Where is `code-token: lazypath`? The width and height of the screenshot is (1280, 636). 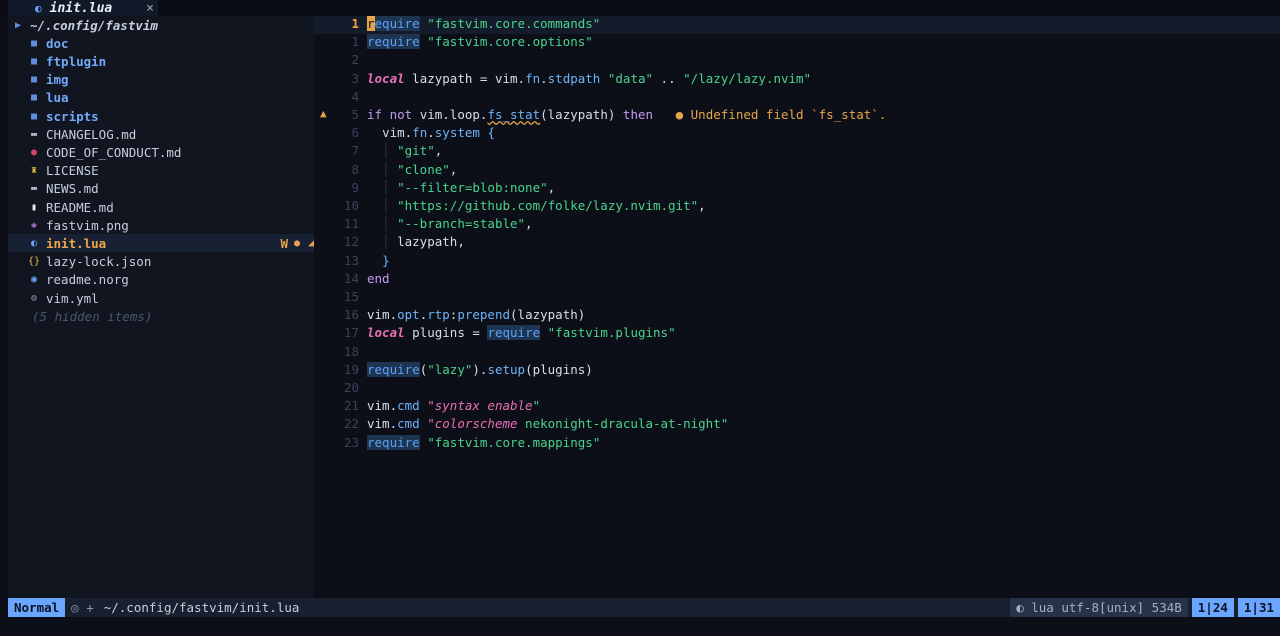 code-token: lazypath is located at coordinates (427, 242).